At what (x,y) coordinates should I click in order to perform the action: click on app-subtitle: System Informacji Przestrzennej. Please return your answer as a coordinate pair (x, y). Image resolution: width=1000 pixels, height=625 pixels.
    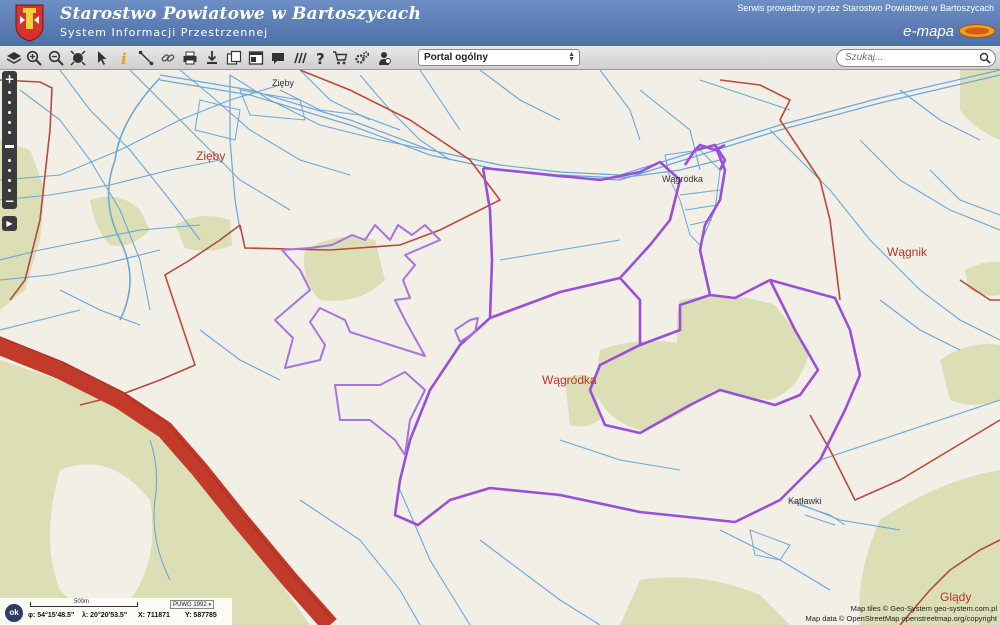
    Looking at the image, I should click on (164, 32).